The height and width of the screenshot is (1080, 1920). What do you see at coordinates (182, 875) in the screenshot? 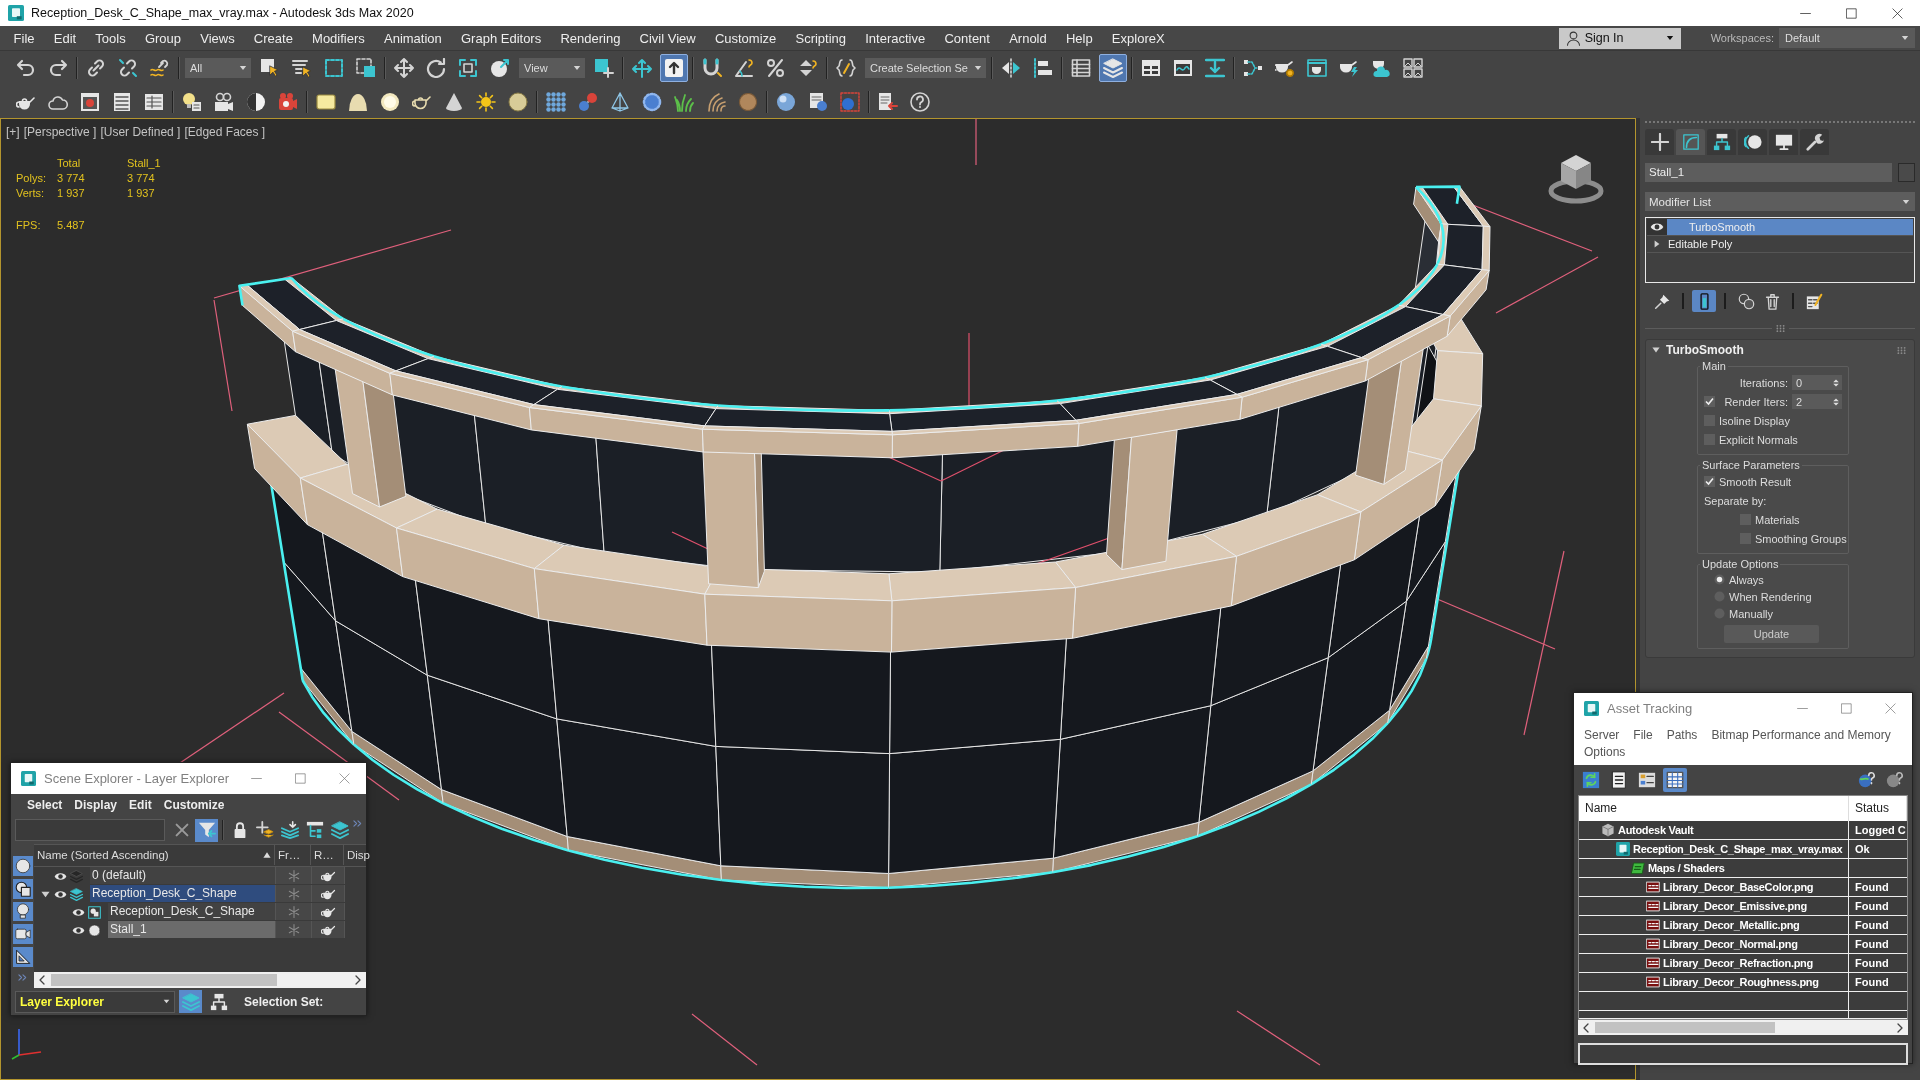
I see `layer-name: 0 (default)` at bounding box center [182, 875].